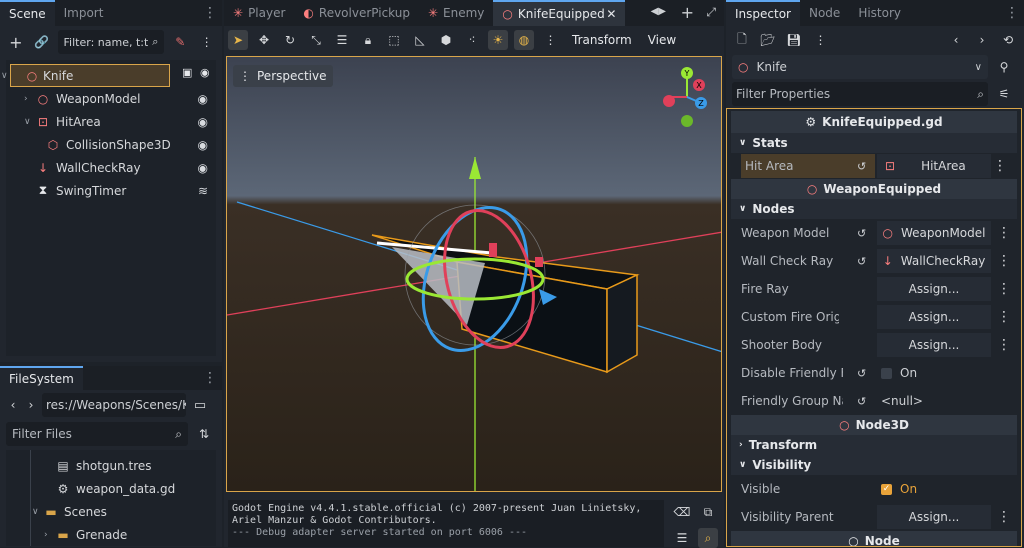 The image size is (1024, 548). What do you see at coordinates (111, 511) in the screenshot?
I see `folder-item-scenes: ∨ ▬ Scenes` at bounding box center [111, 511].